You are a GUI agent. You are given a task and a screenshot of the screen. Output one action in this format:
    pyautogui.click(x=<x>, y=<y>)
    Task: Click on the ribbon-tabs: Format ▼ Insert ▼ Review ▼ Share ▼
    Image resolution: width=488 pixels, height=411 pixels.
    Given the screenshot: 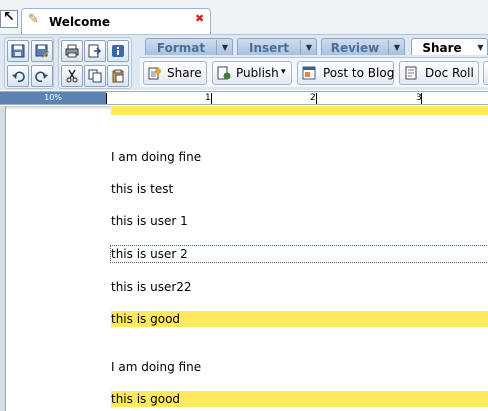 What is the action you would take?
    pyautogui.click(x=316, y=46)
    